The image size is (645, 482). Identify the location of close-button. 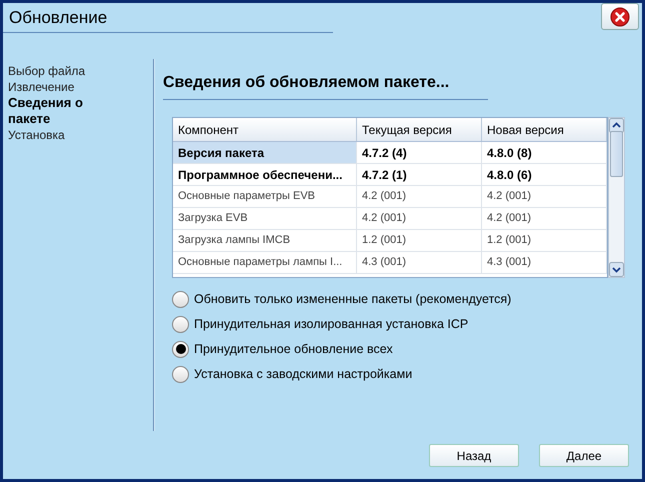
(620, 16).